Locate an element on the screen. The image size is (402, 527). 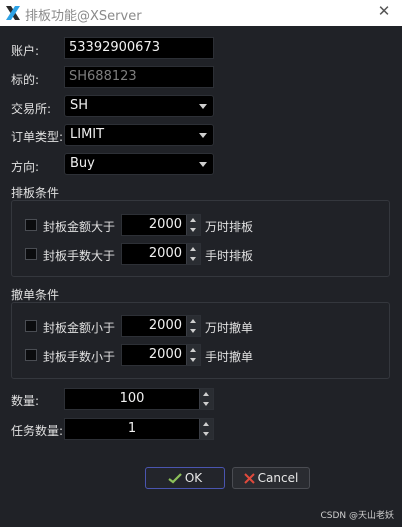
cancel-amount-prefix: 封板金额小于 is located at coordinates (79, 328).